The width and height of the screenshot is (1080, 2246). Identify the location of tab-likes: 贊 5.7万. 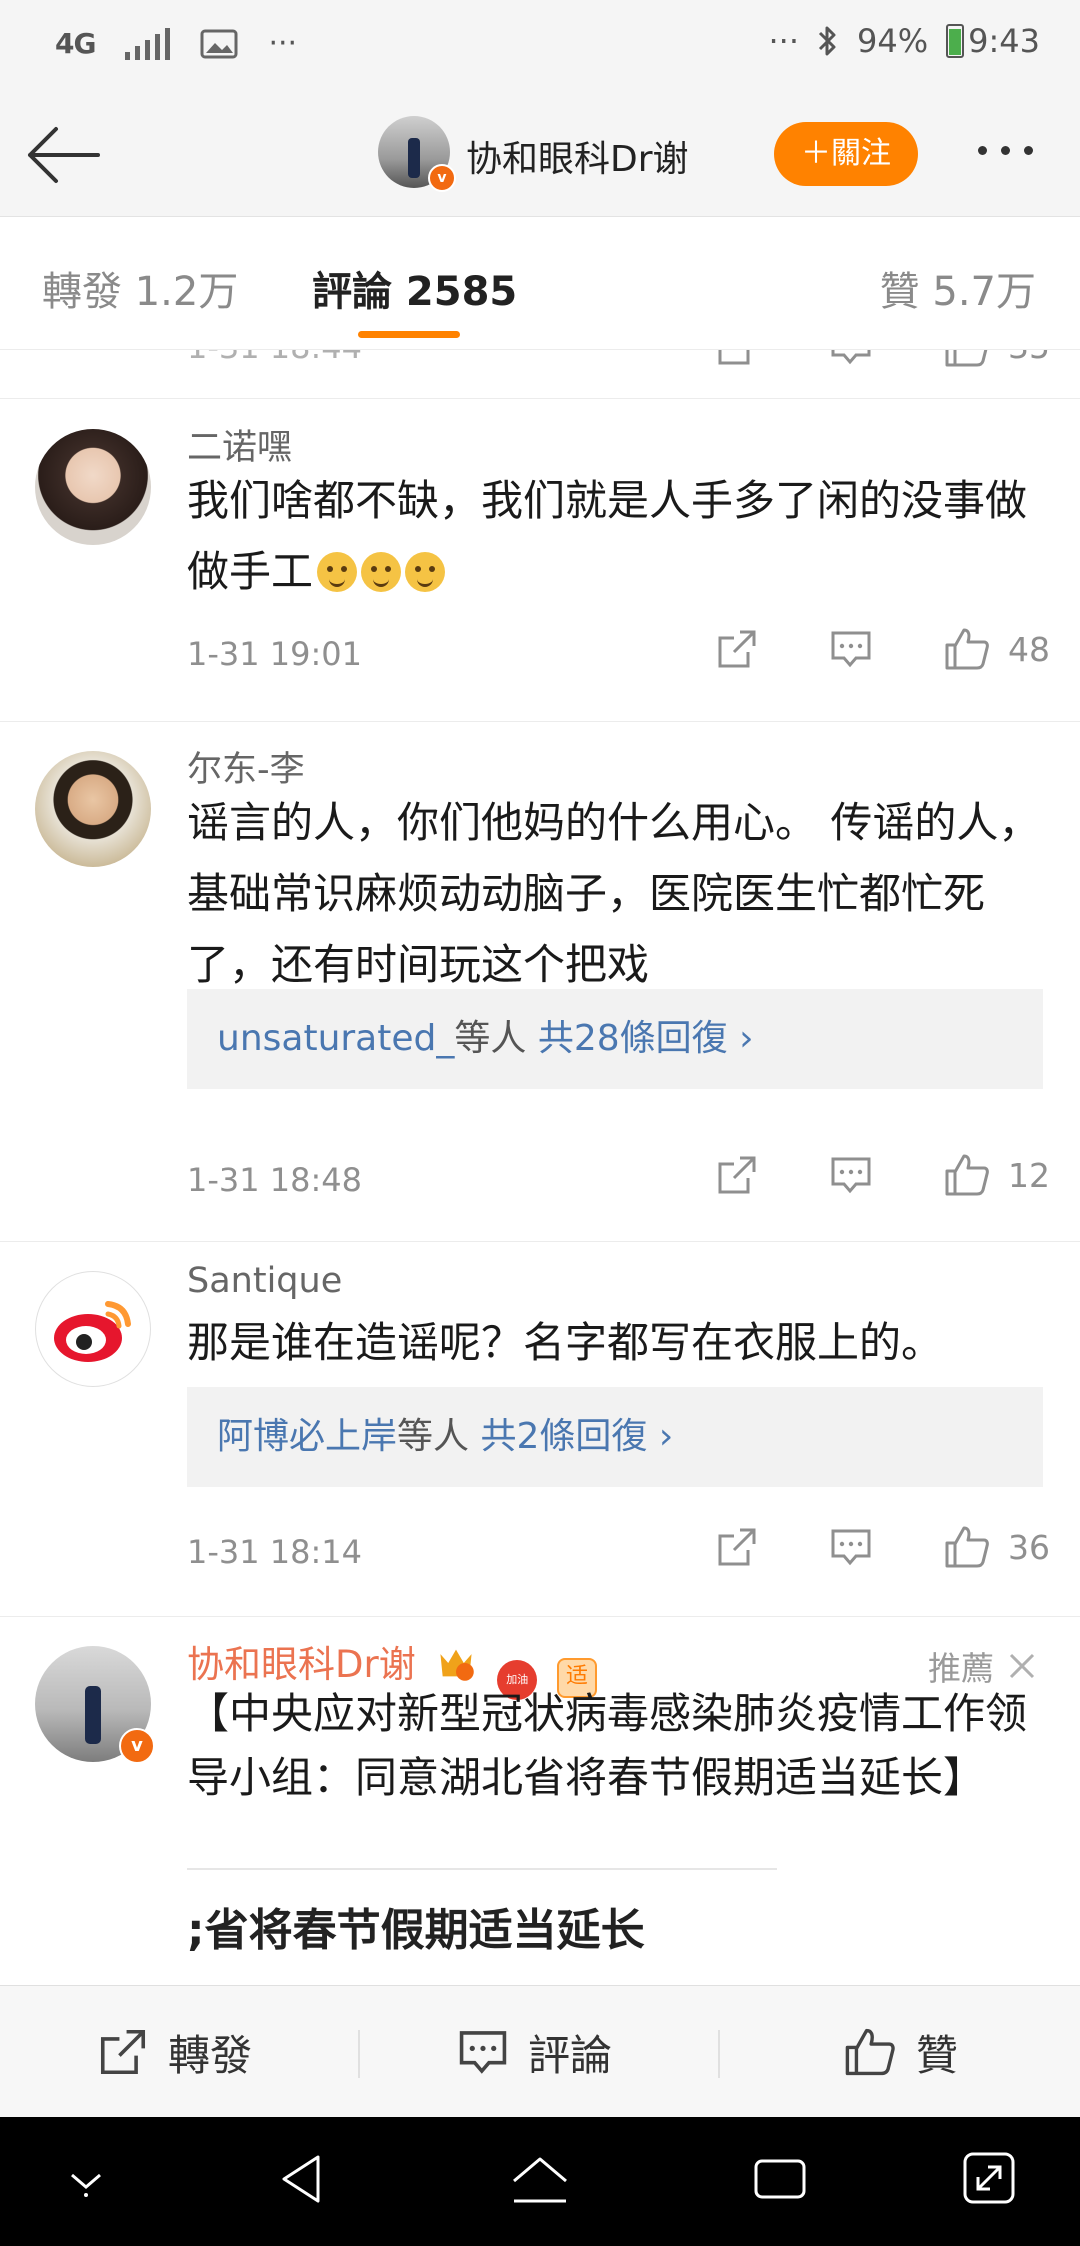
(958, 288).